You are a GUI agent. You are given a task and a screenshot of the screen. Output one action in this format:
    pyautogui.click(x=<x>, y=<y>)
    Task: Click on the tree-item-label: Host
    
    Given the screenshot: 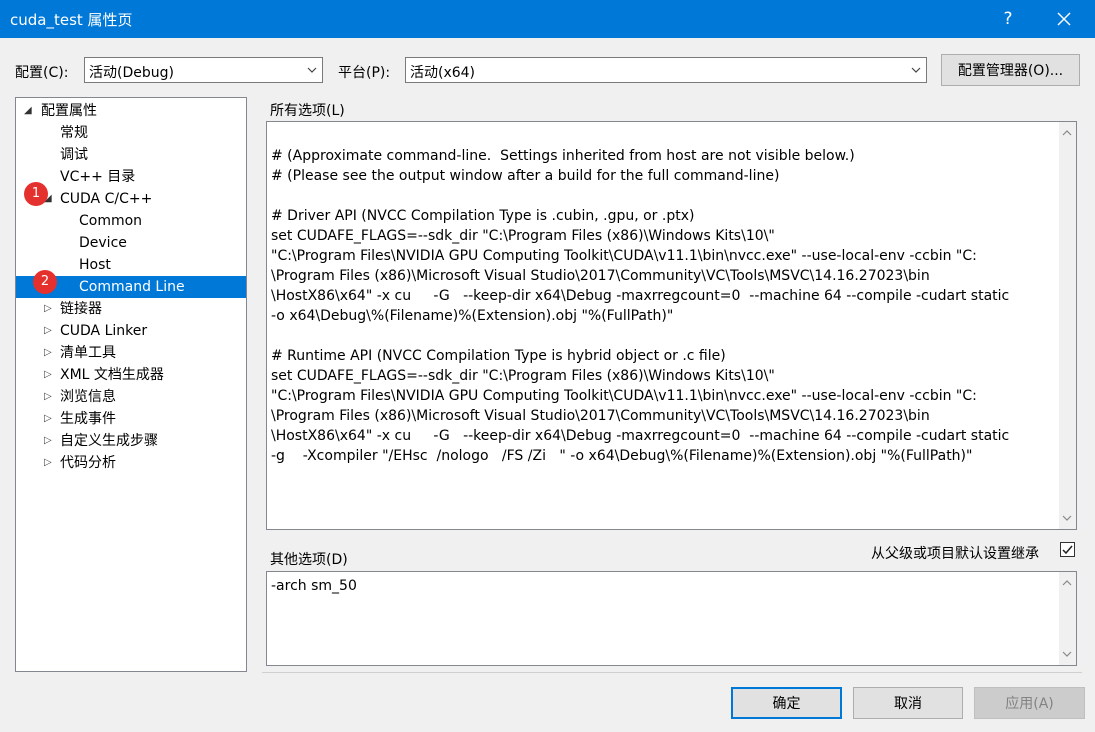 What is the action you would take?
    pyautogui.click(x=95, y=265)
    